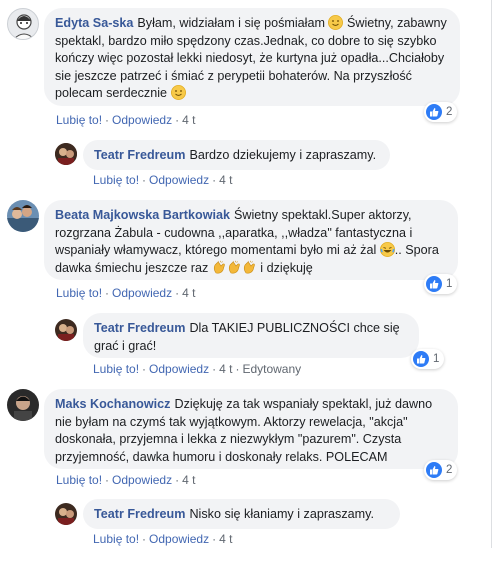 This screenshot has width=492, height=574. Describe the element at coordinates (284, 267) in the screenshot. I see `comment-text-end: i dziękuję` at that location.